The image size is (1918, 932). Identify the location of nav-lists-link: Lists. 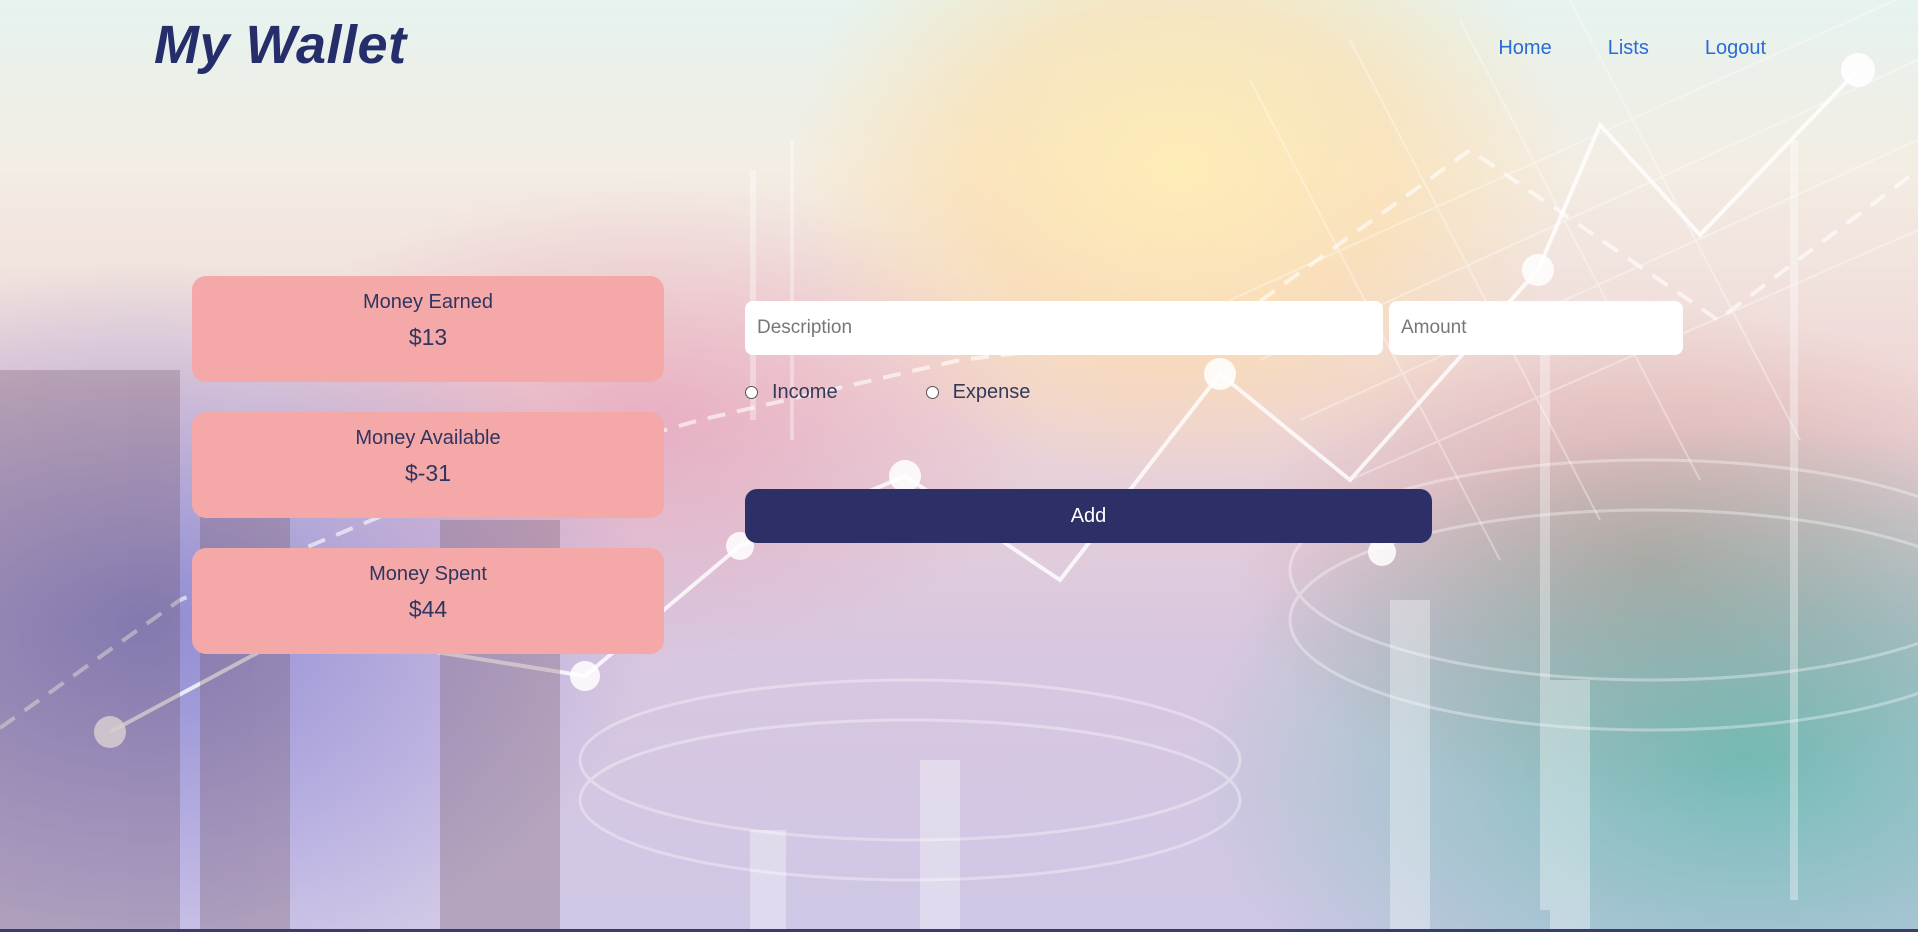
(1628, 48).